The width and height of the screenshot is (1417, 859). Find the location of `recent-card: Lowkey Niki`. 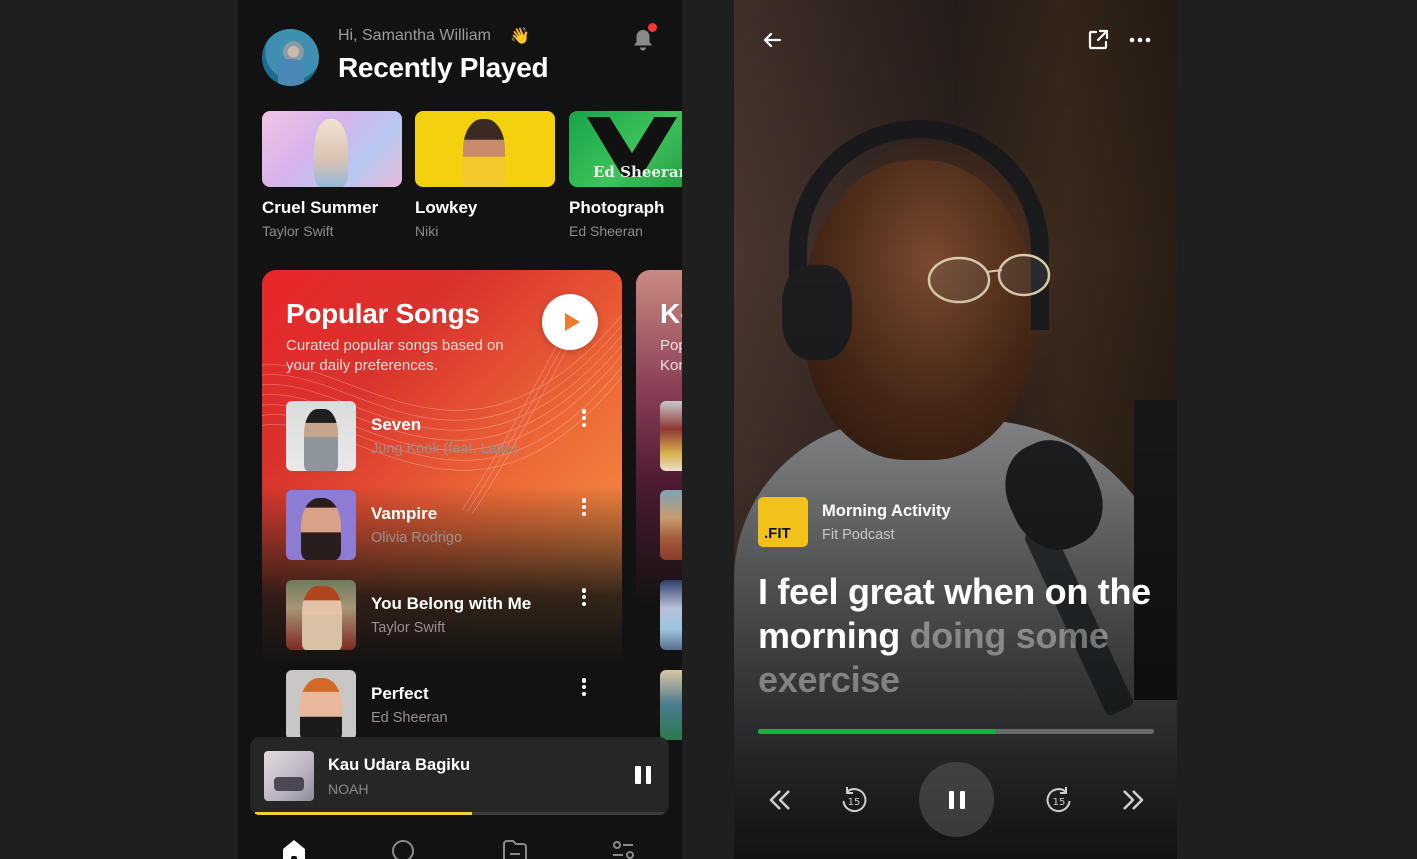

recent-card: Lowkey Niki is located at coordinates (485, 175).